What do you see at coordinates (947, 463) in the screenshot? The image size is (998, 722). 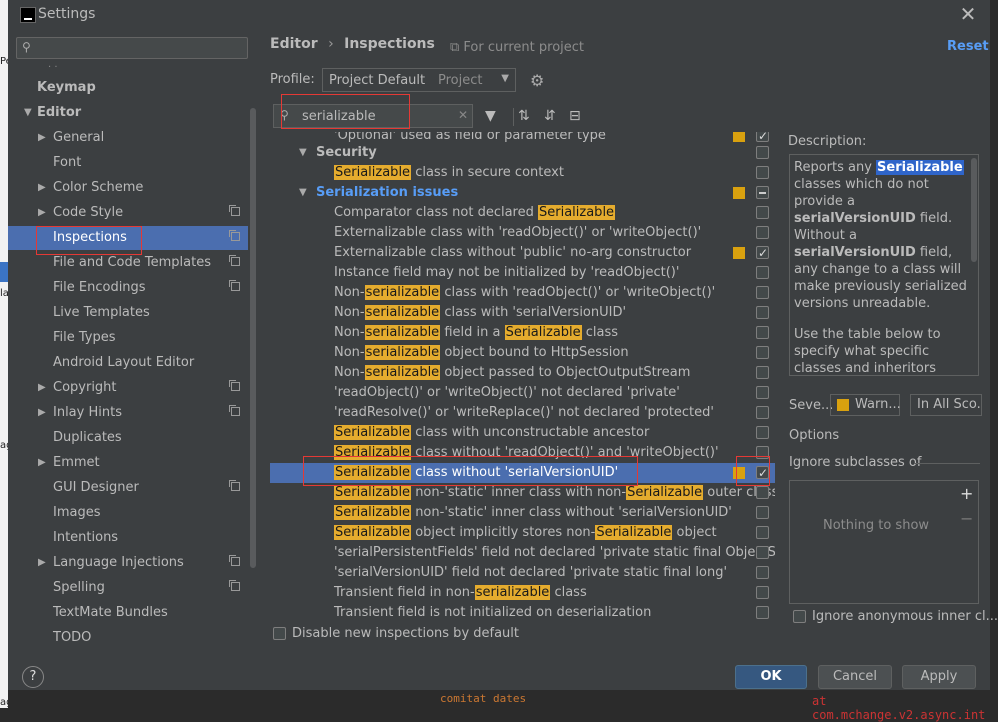 I see `divider` at bounding box center [947, 463].